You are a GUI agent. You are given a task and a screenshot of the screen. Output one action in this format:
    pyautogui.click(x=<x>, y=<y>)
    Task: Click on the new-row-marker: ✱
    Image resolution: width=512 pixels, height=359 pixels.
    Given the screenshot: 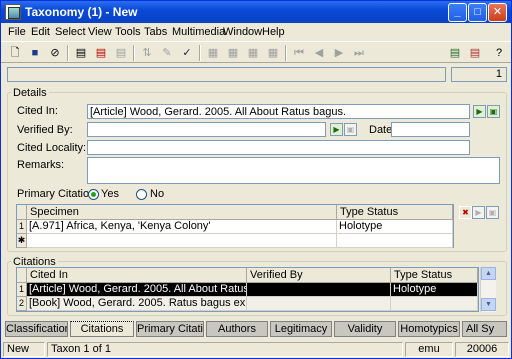 What is the action you would take?
    pyautogui.click(x=22, y=241)
    